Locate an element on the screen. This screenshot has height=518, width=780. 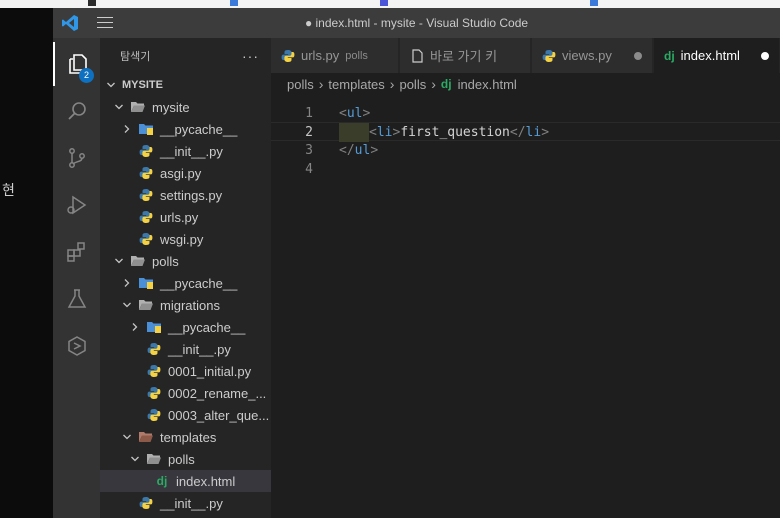
tab-label: 바로 가기 키 is located at coordinates (464, 56).